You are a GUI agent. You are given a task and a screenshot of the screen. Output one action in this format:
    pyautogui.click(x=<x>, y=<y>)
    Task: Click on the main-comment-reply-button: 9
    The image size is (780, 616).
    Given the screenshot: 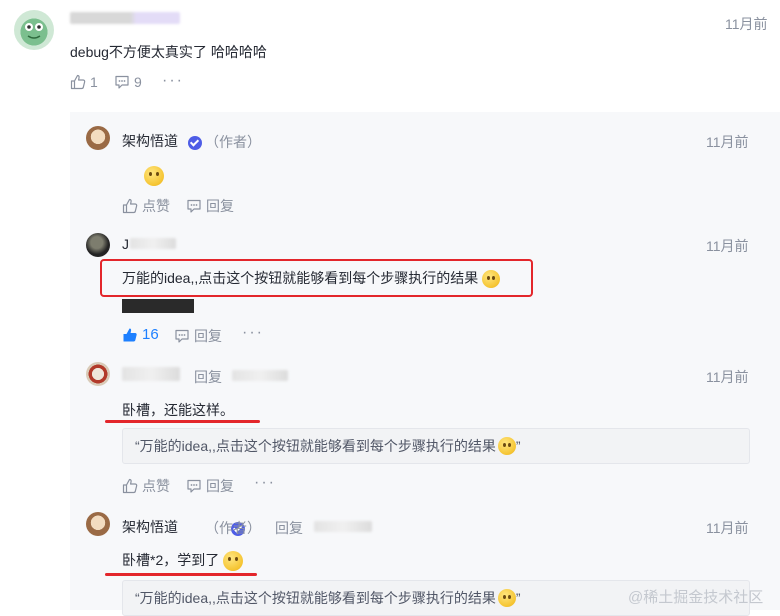 What is the action you would take?
    pyautogui.click(x=128, y=82)
    